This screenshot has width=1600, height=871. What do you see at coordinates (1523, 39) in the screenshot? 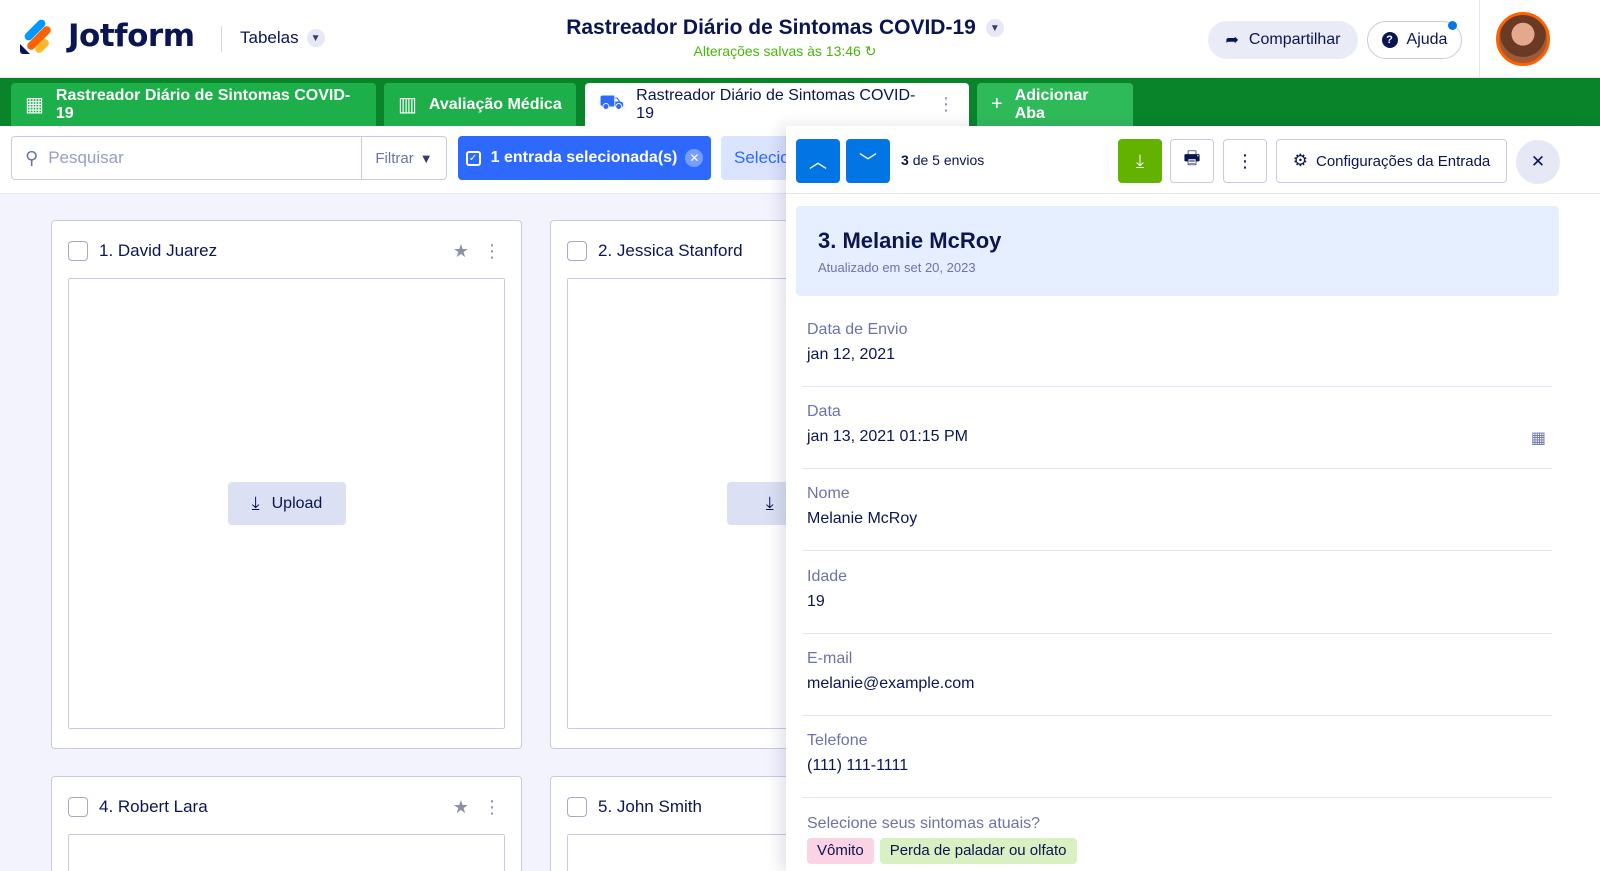
I see `user-avatar` at bounding box center [1523, 39].